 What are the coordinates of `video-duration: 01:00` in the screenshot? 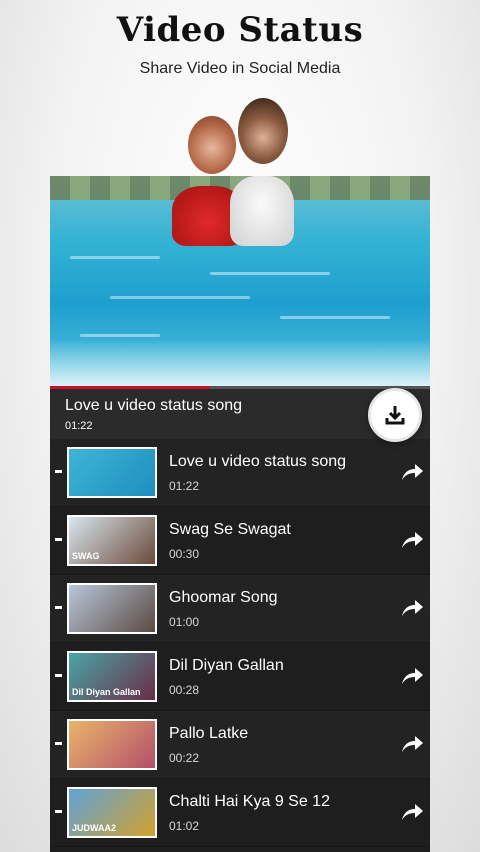 It's located at (184, 622).